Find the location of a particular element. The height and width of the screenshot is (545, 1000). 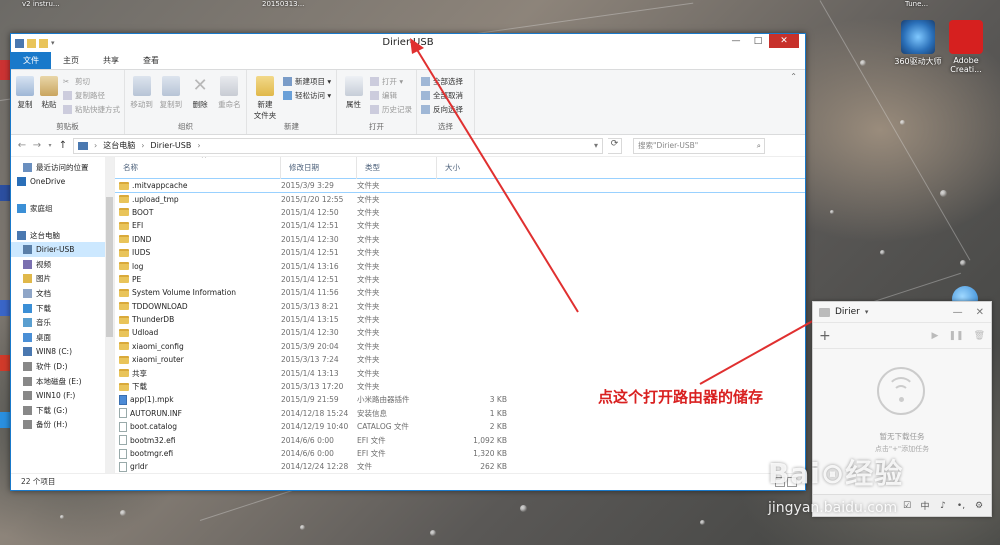

breadcrumb-this-pc: 这台电脑 is located at coordinates (119, 145).